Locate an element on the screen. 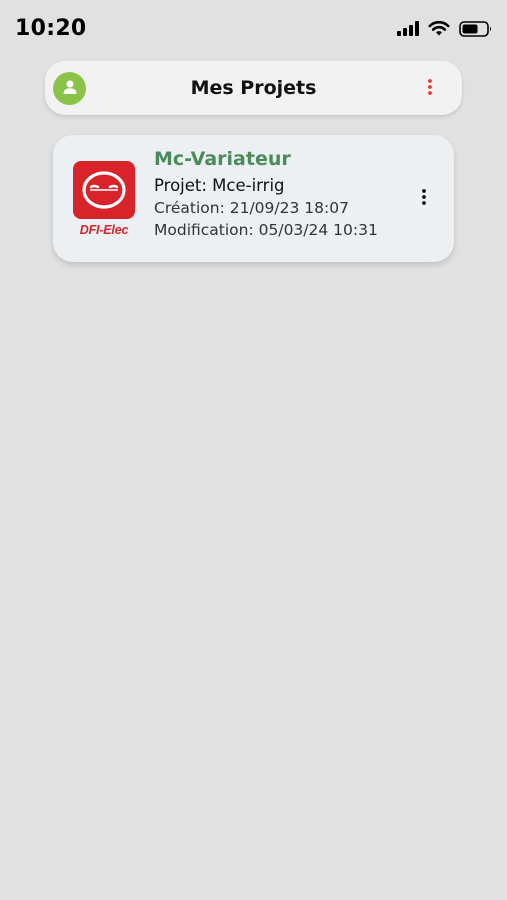 This screenshot has width=507, height=900. project-line: Projet: Mce-irrig is located at coordinates (219, 185).